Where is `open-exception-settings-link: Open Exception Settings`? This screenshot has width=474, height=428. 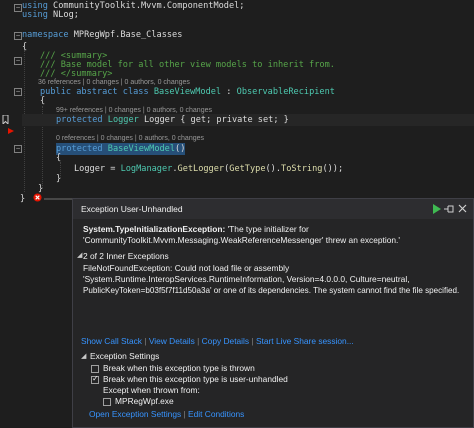
open-exception-settings-link: Open Exception Settings is located at coordinates (135, 414).